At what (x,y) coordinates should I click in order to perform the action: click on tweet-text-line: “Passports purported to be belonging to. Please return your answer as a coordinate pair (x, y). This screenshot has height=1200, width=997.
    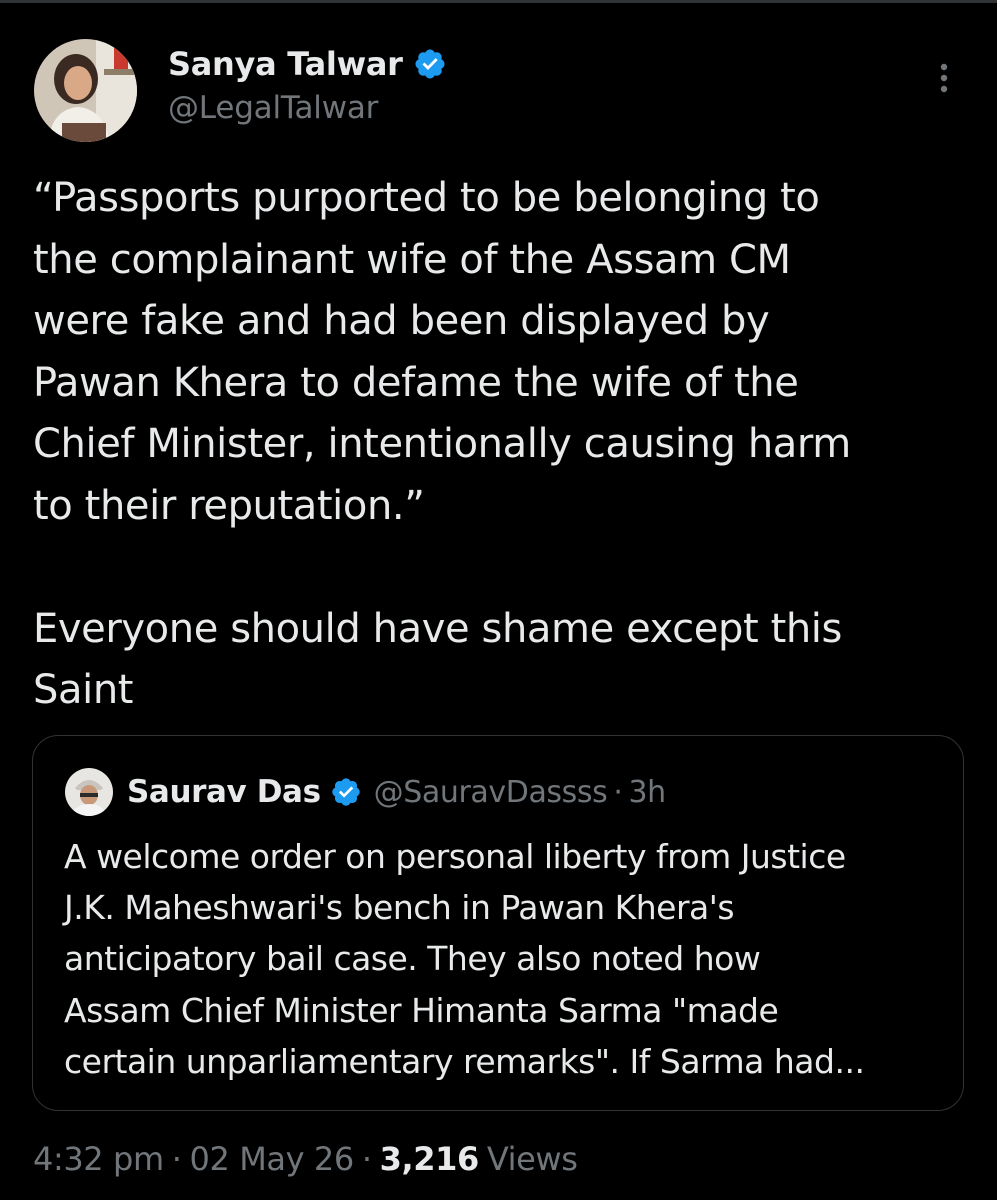
    Looking at the image, I should click on (426, 198).